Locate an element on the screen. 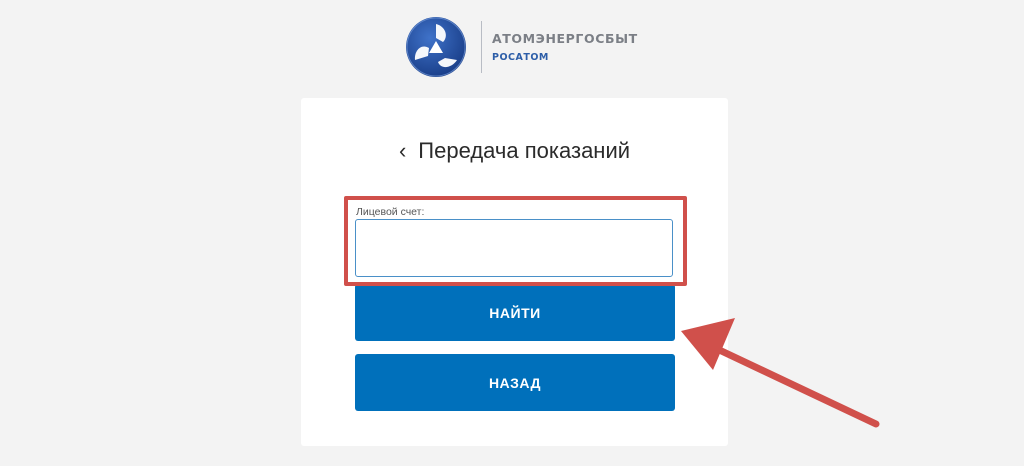  logo-divider is located at coordinates (481, 47).